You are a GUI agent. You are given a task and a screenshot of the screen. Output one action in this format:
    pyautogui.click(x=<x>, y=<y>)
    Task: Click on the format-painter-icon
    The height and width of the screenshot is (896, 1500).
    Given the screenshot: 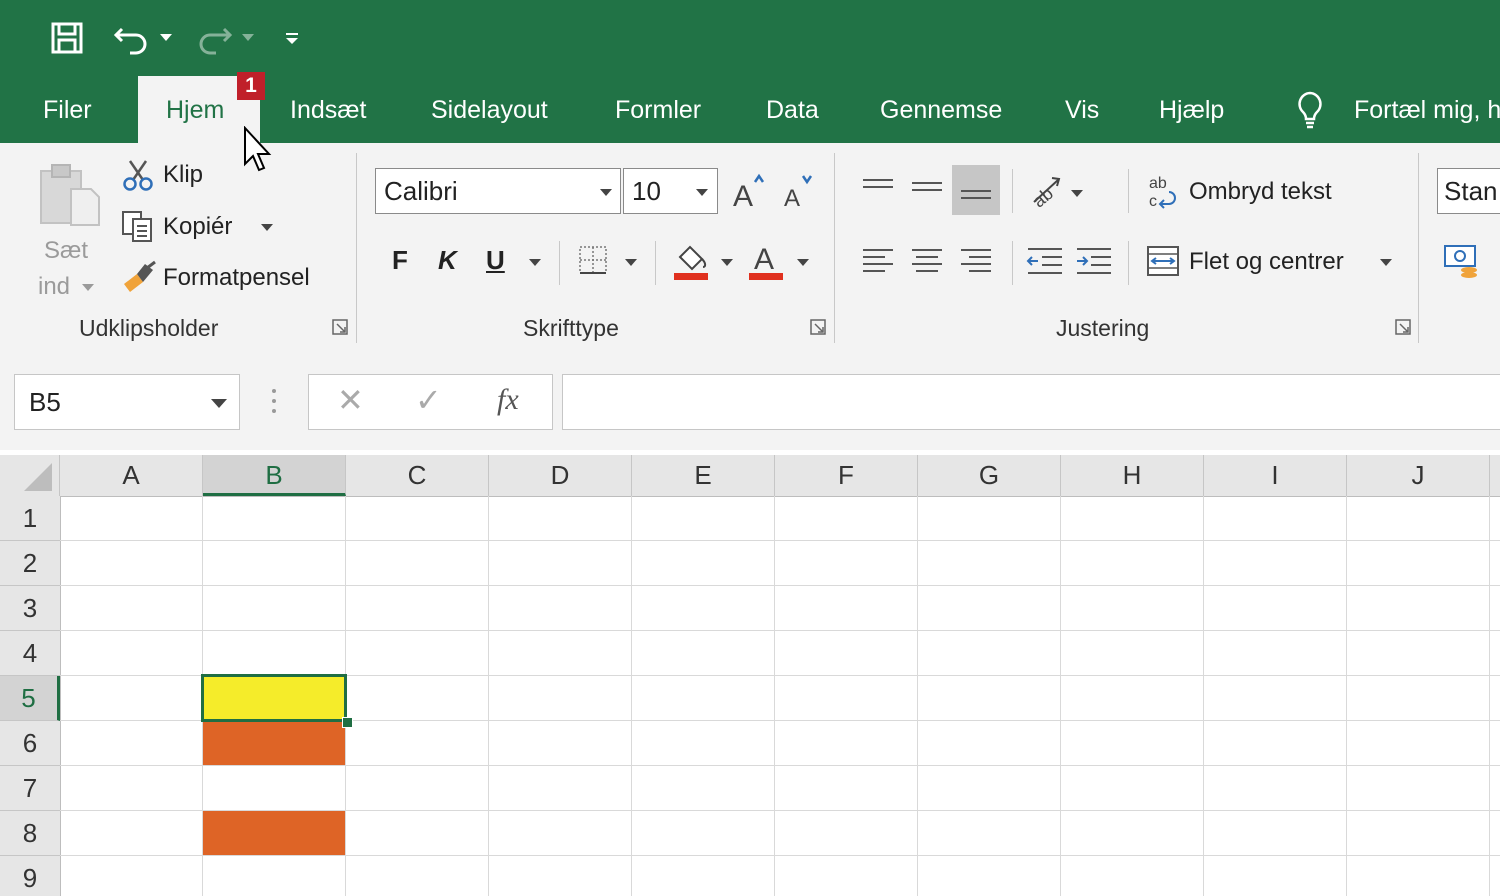 What is the action you would take?
    pyautogui.click(x=139, y=277)
    